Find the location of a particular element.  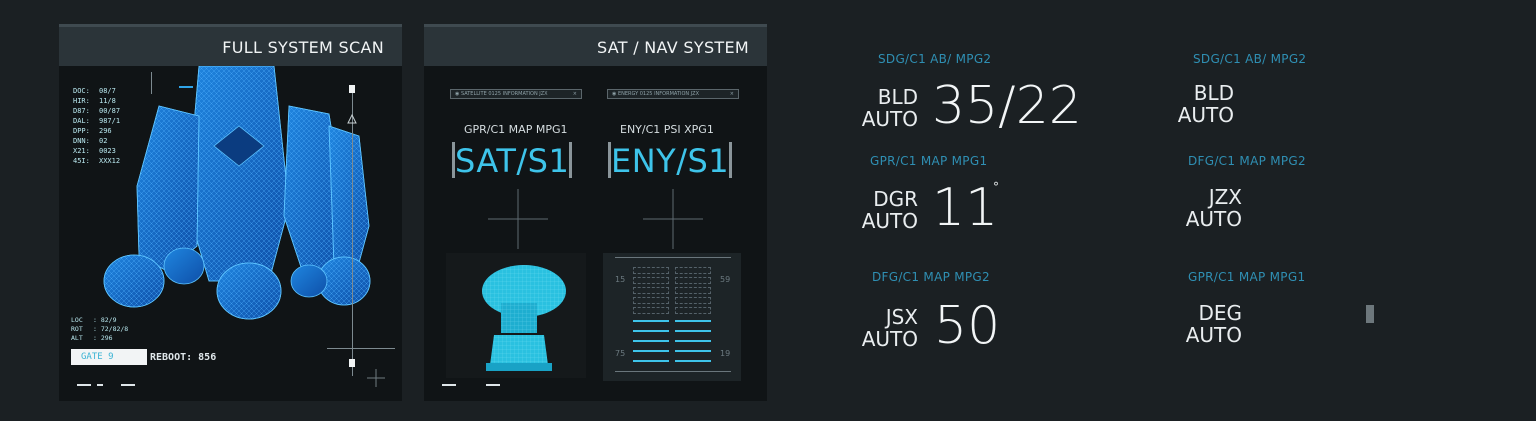

readout-label: JZX AUTO is located at coordinates (1213, 208).